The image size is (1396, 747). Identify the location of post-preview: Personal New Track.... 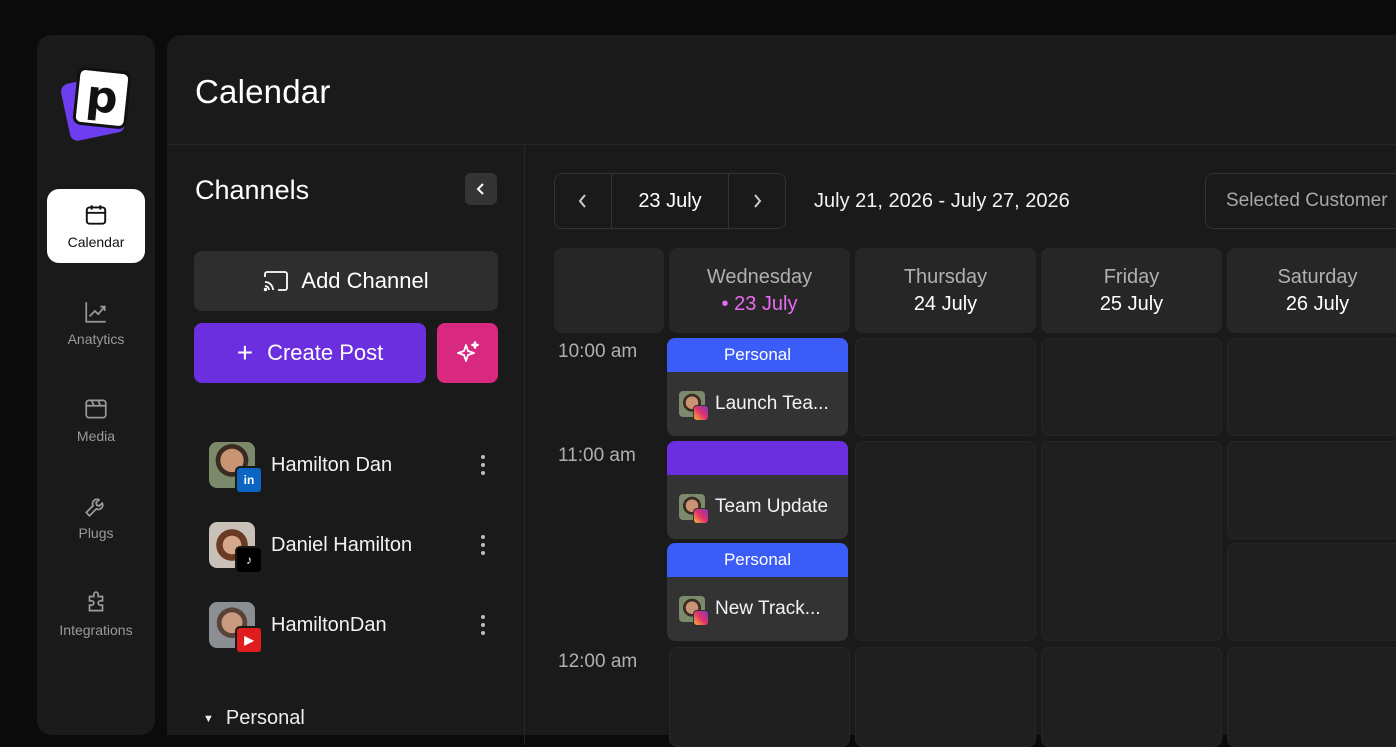
(757, 592).